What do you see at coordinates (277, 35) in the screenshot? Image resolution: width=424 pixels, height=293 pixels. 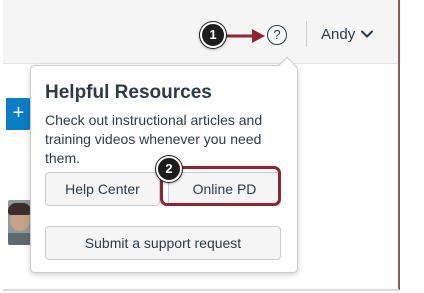 I see `help-icon: ?` at bounding box center [277, 35].